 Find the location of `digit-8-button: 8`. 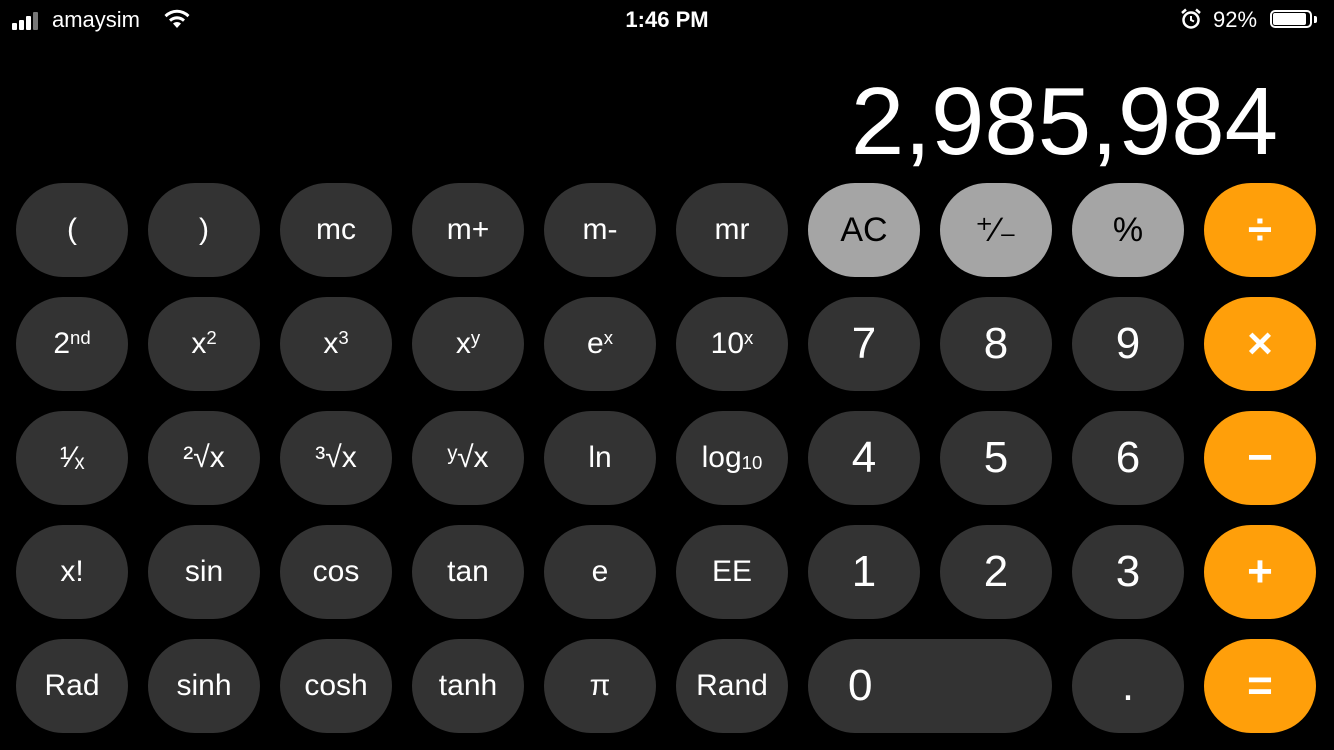

digit-8-button: 8 is located at coordinates (996, 344).